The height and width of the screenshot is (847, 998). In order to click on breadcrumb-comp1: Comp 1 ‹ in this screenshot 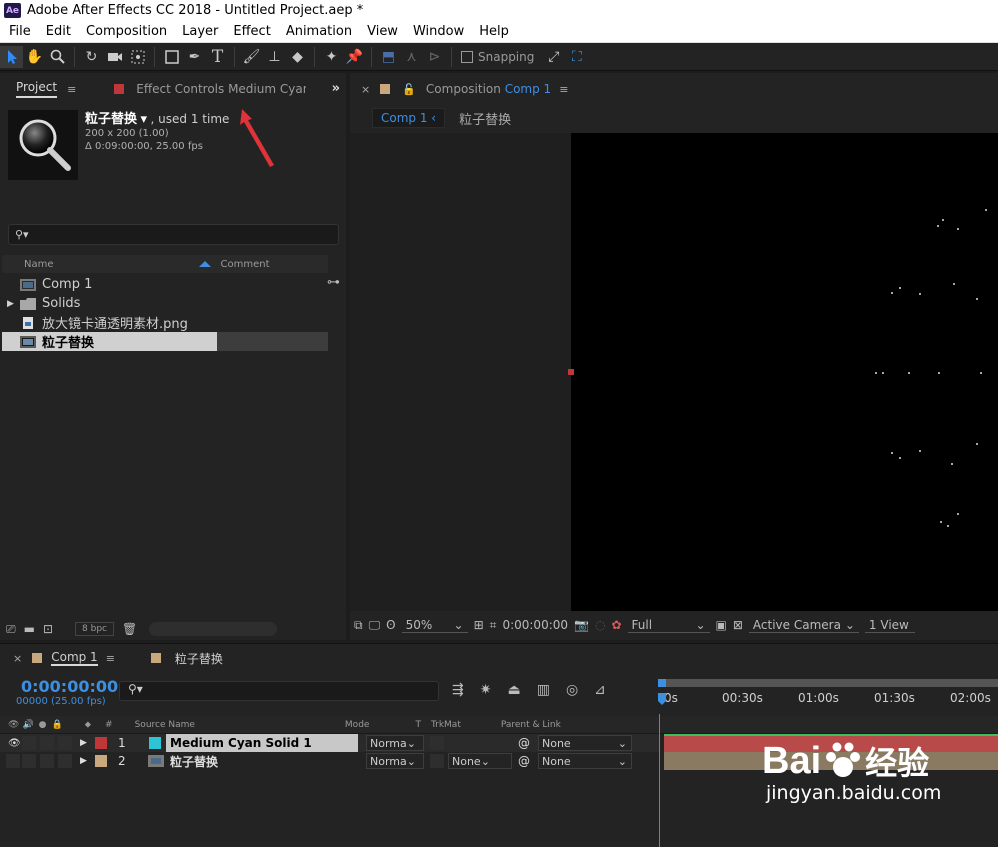, I will do `click(409, 118)`.